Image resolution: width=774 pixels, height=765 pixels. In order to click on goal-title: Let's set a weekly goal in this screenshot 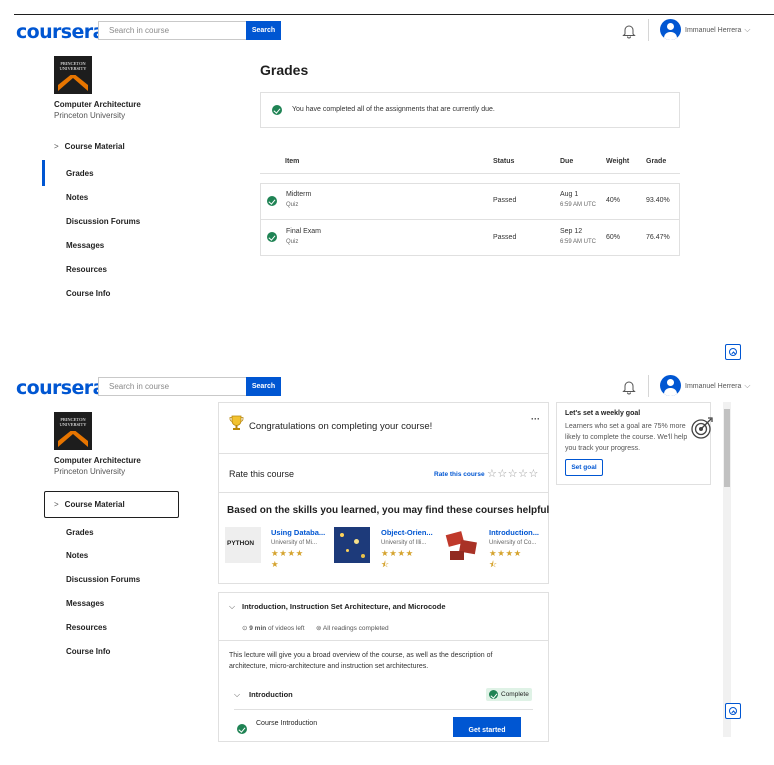, I will do `click(603, 413)`.